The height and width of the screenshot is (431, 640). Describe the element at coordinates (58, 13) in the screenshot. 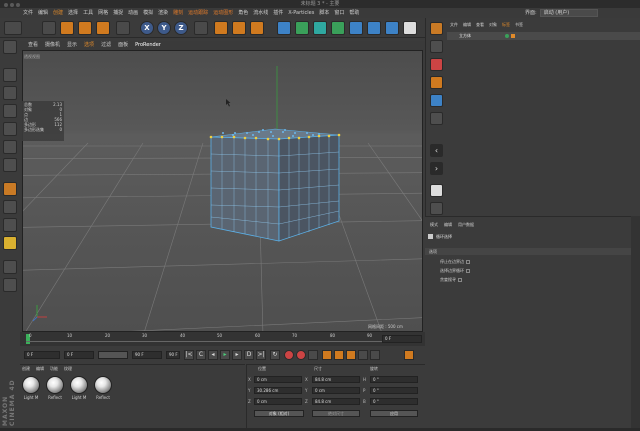

I see `menu-create: 创建` at that location.